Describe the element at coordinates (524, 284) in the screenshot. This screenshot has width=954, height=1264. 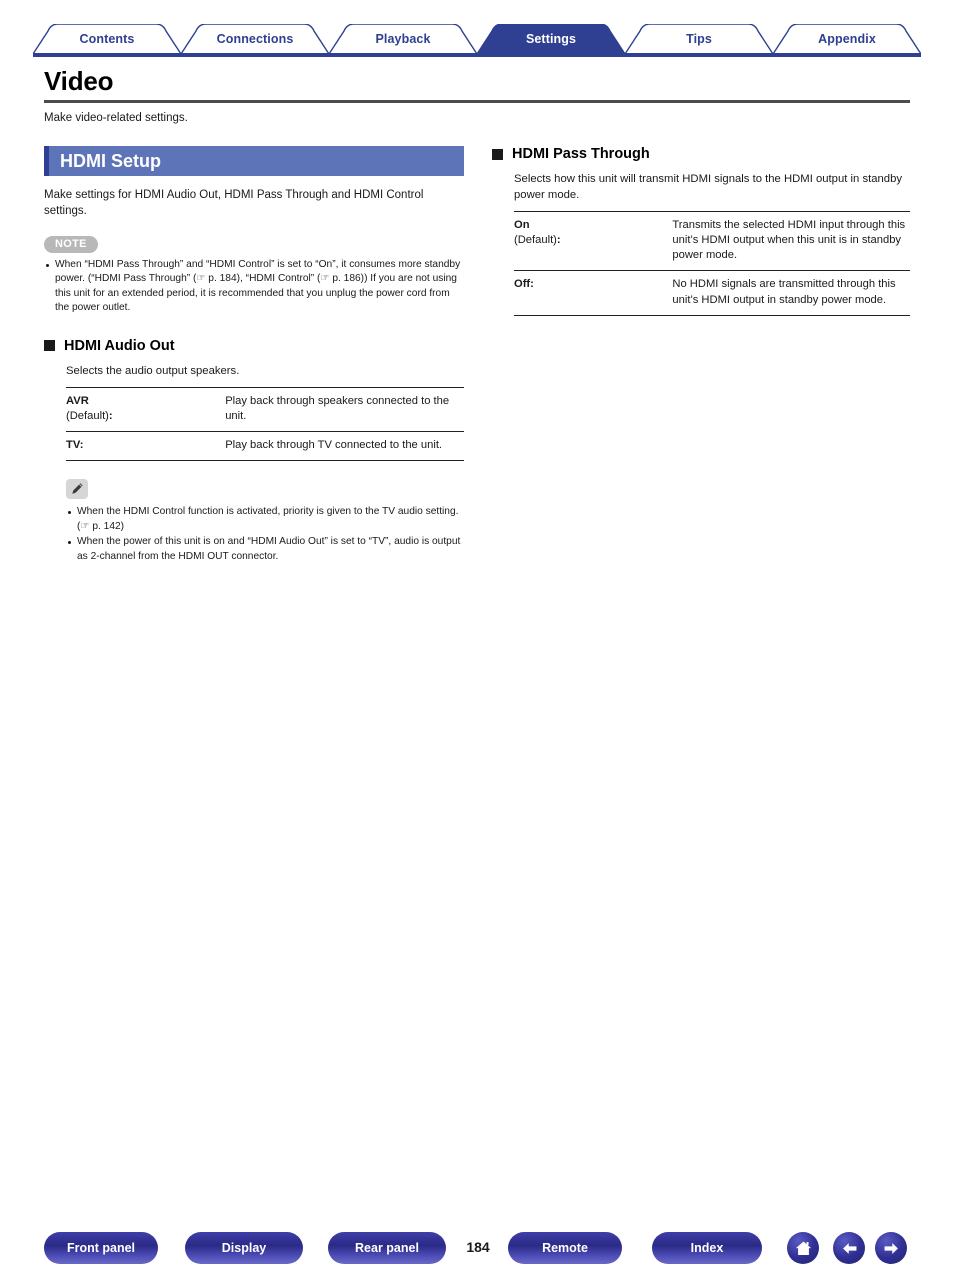
I see `table-cell-key: Off:` at that location.